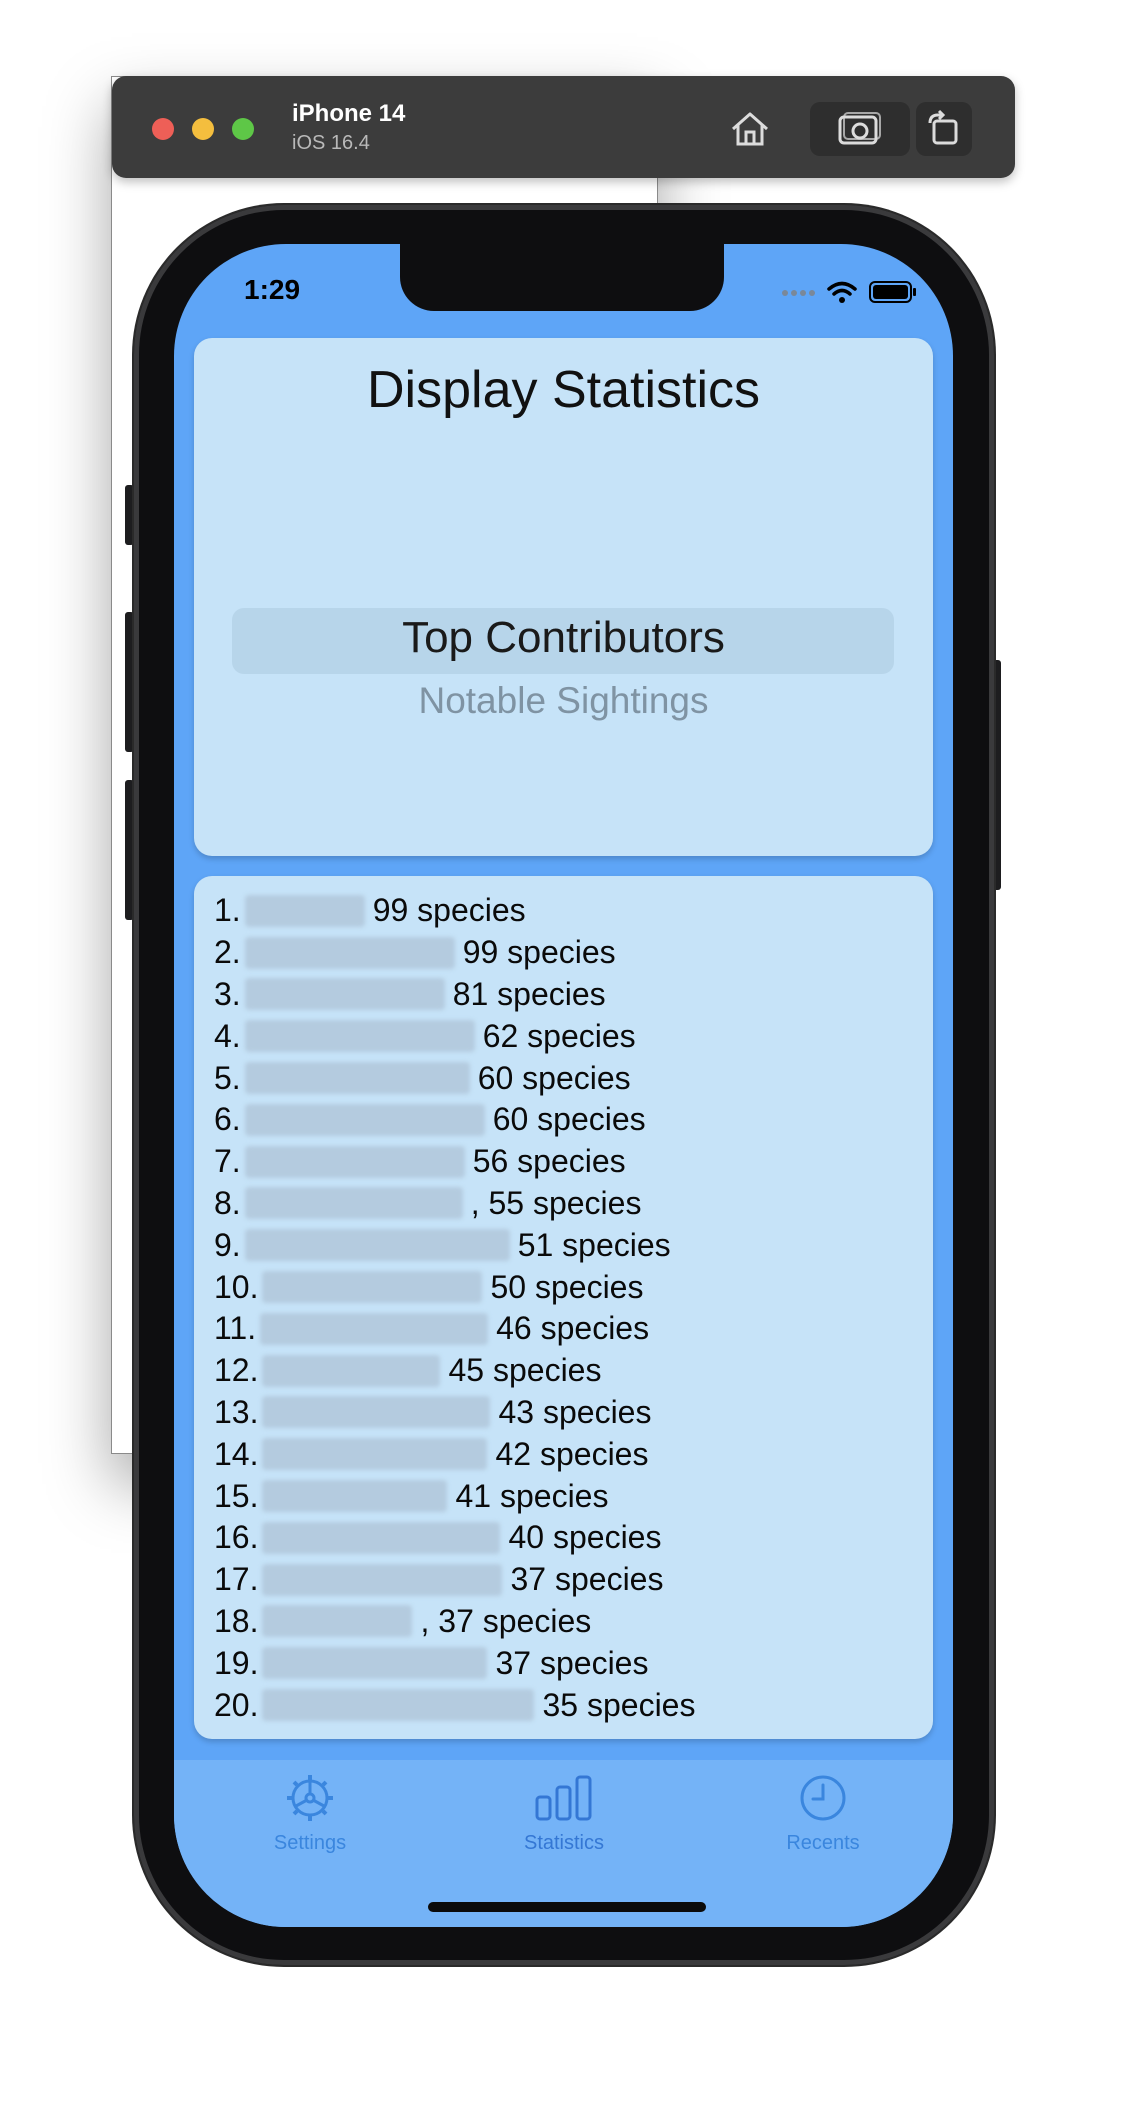 This screenshot has width=1128, height=2124. I want to click on contributor-rank: 15., so click(236, 1495).